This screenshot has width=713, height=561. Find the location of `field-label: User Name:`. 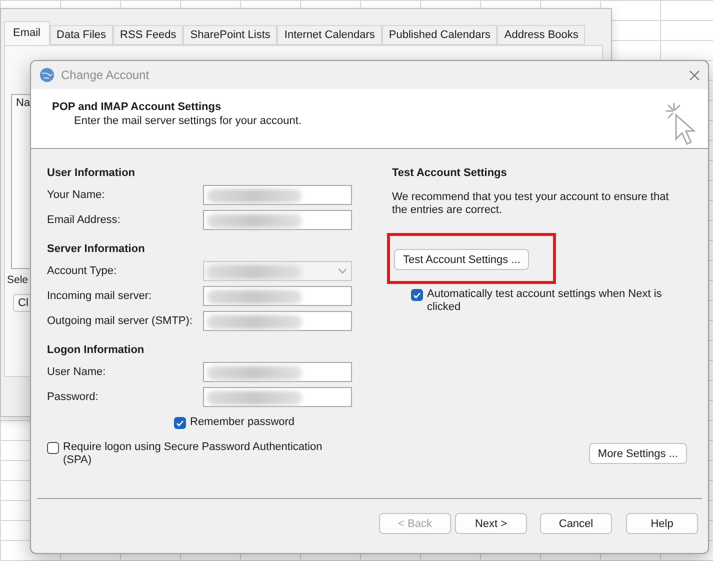

field-label: User Name: is located at coordinates (76, 372).